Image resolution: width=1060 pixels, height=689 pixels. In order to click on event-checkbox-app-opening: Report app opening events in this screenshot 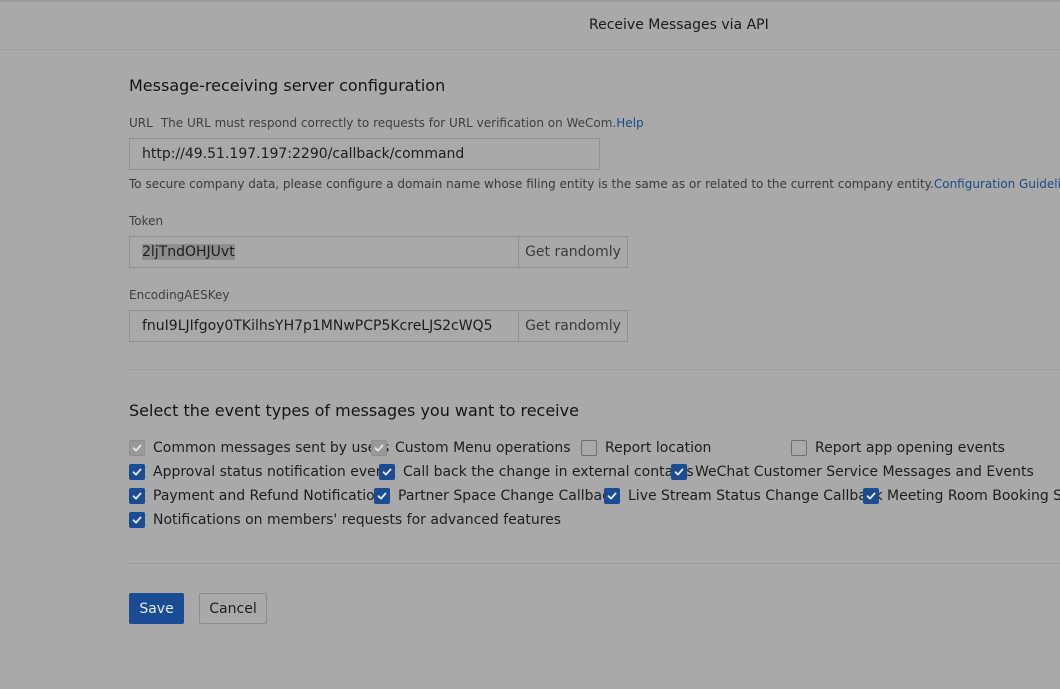, I will do `click(898, 448)`.